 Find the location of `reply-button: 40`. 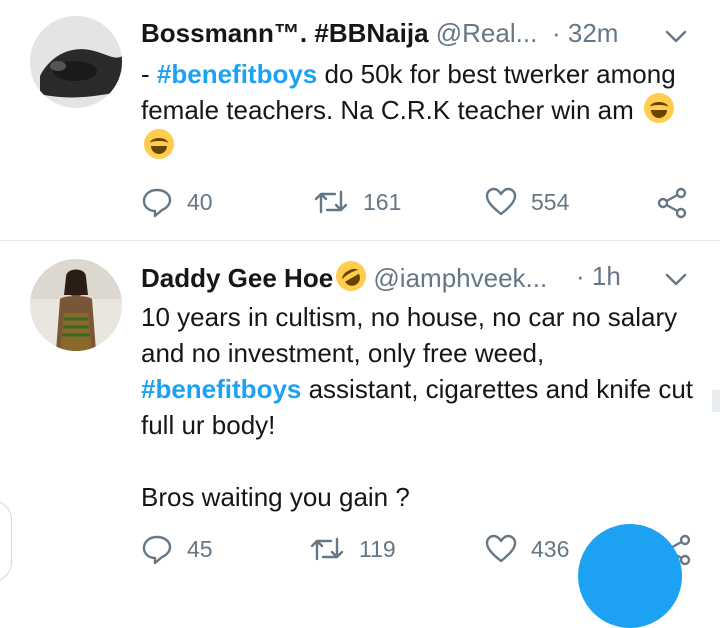

reply-button: 40 is located at coordinates (177, 202).